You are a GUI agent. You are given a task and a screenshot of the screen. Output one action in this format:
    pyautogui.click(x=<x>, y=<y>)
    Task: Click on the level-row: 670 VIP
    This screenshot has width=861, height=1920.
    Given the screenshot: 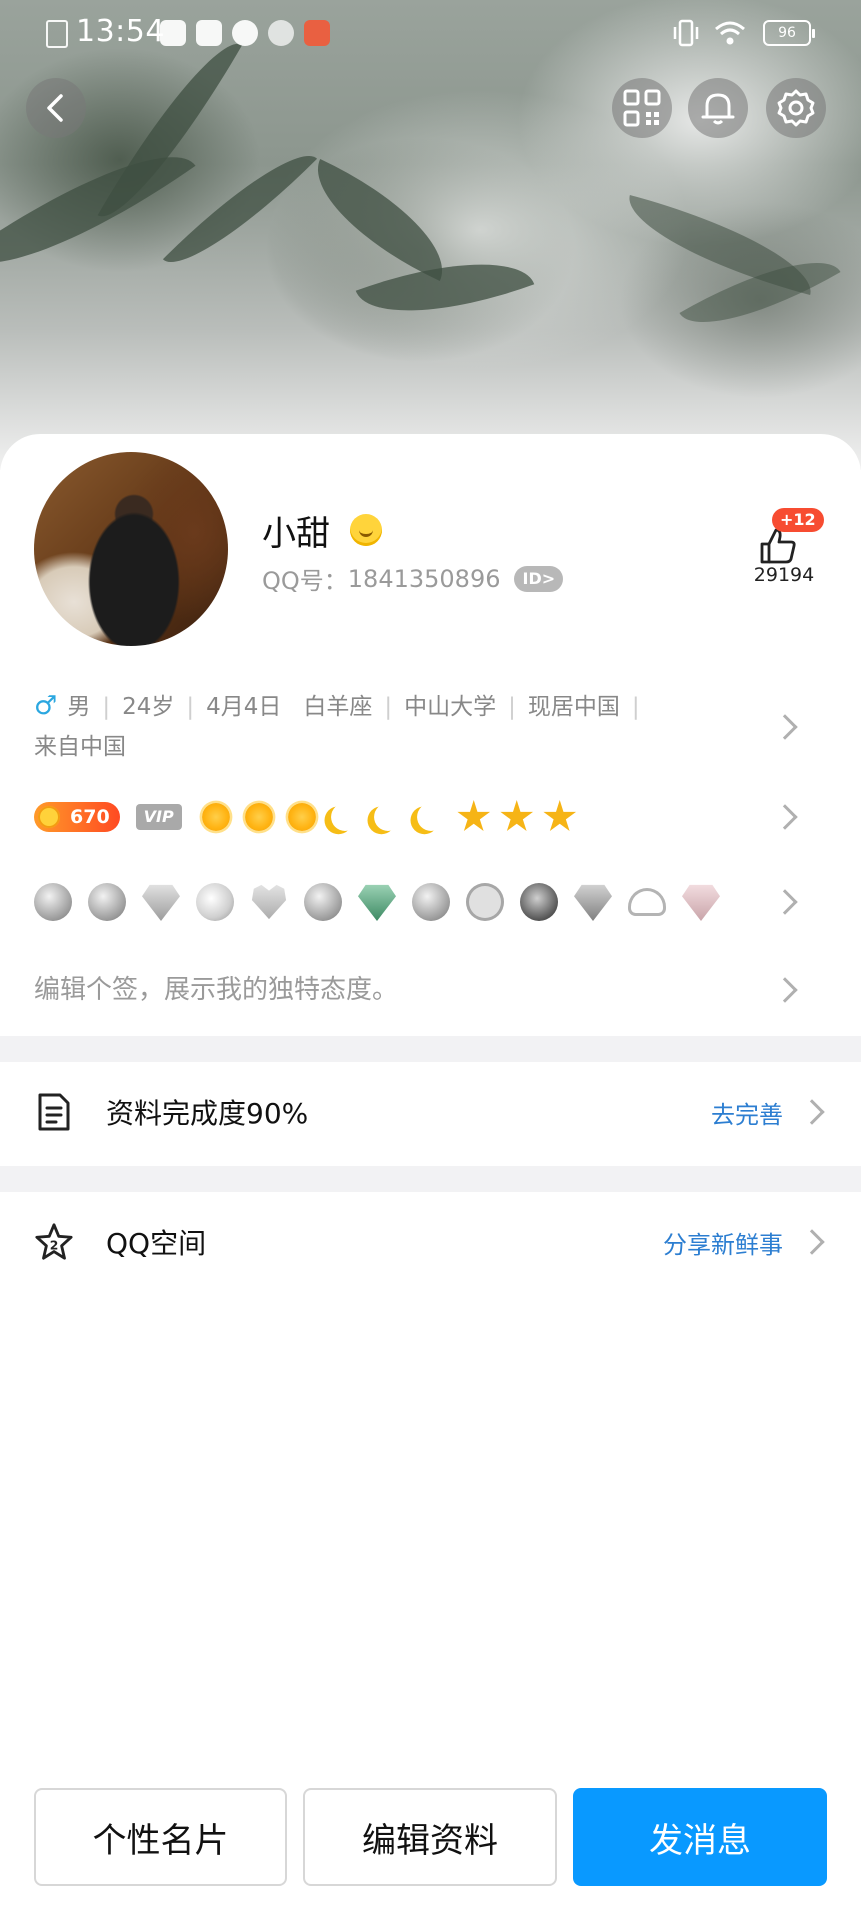 What is the action you would take?
    pyautogui.click(x=434, y=817)
    